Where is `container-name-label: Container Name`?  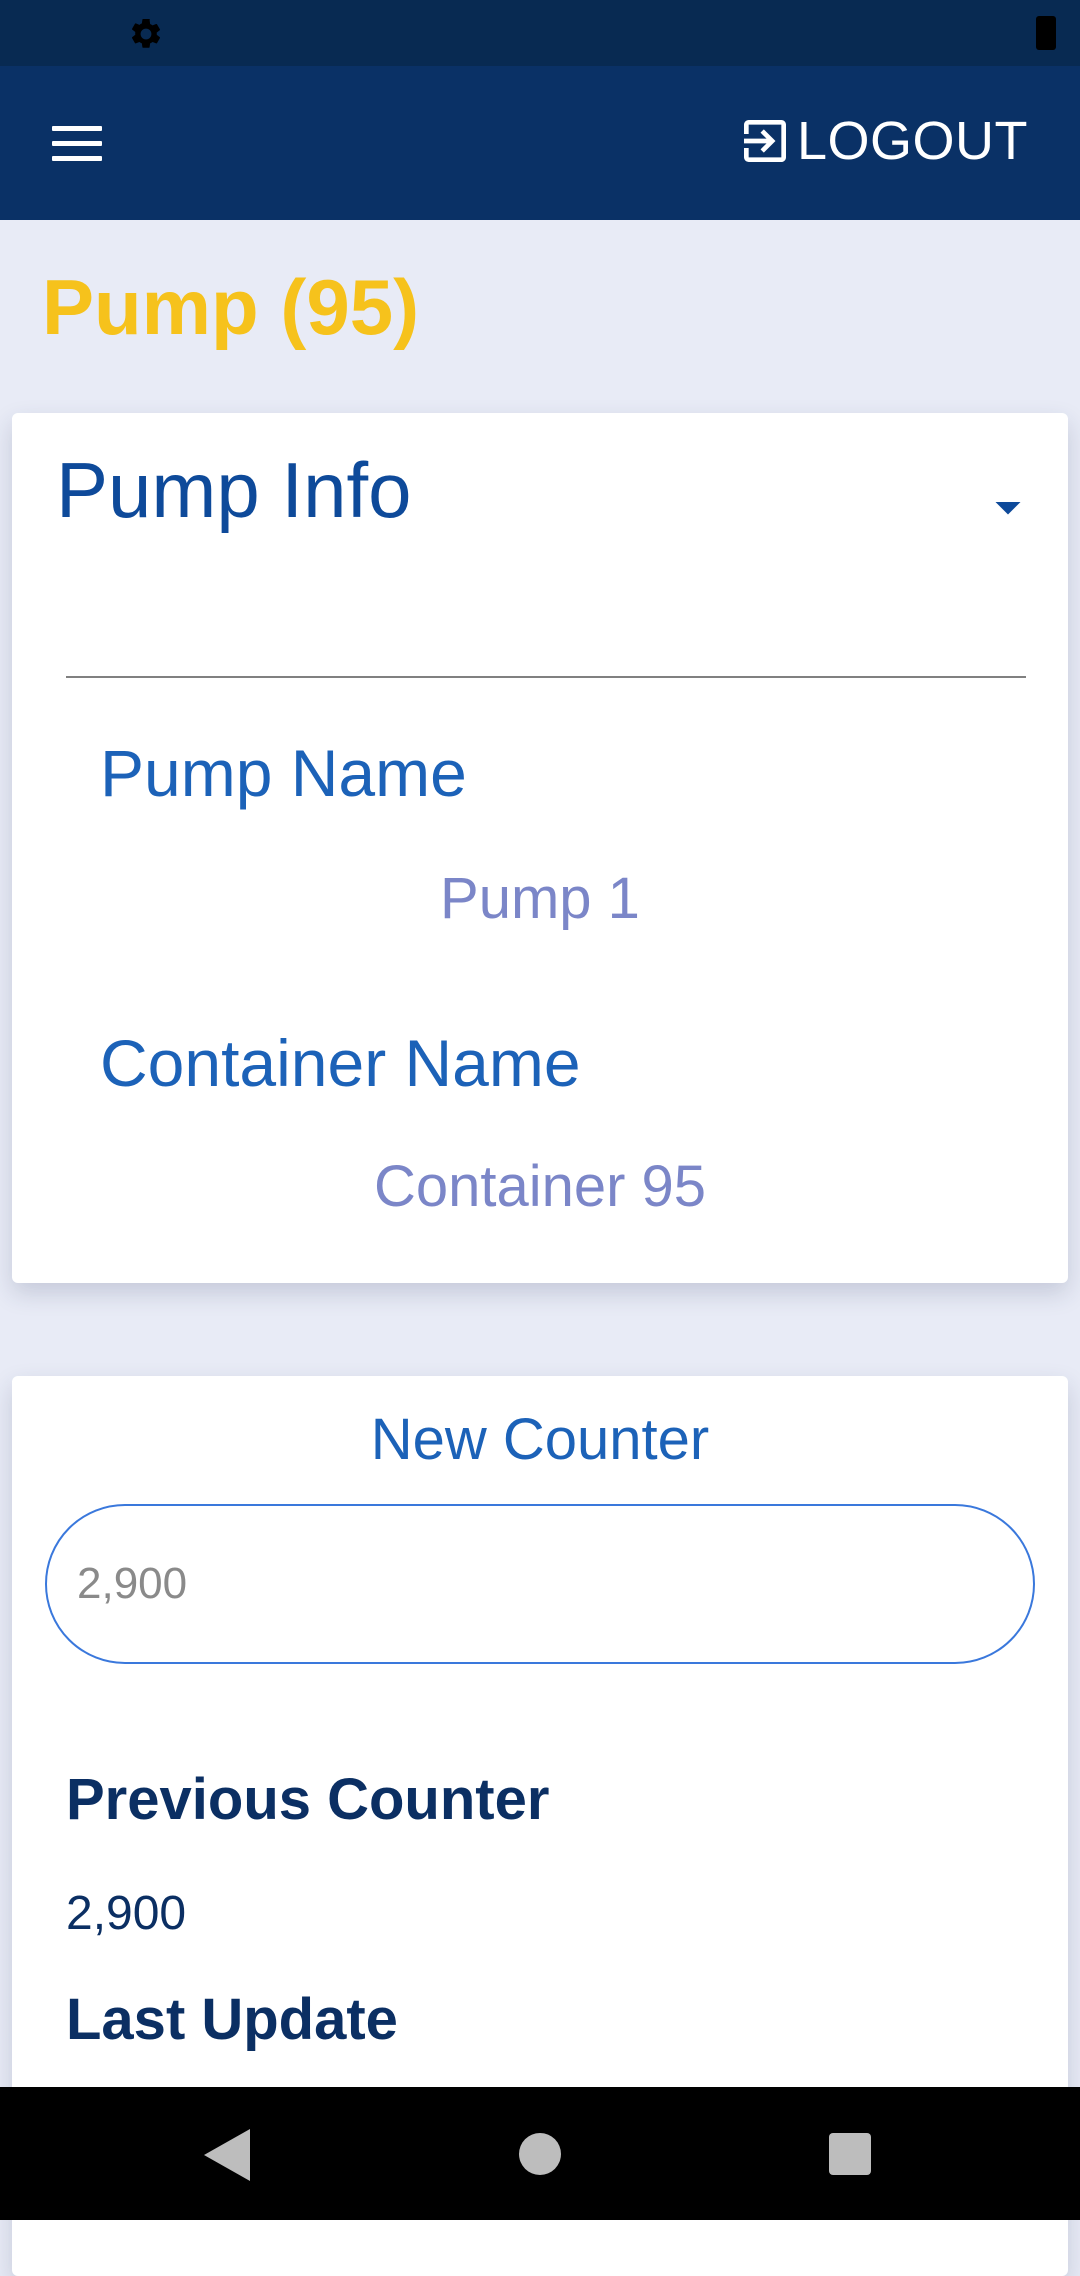
container-name-label: Container Name is located at coordinates (340, 1063).